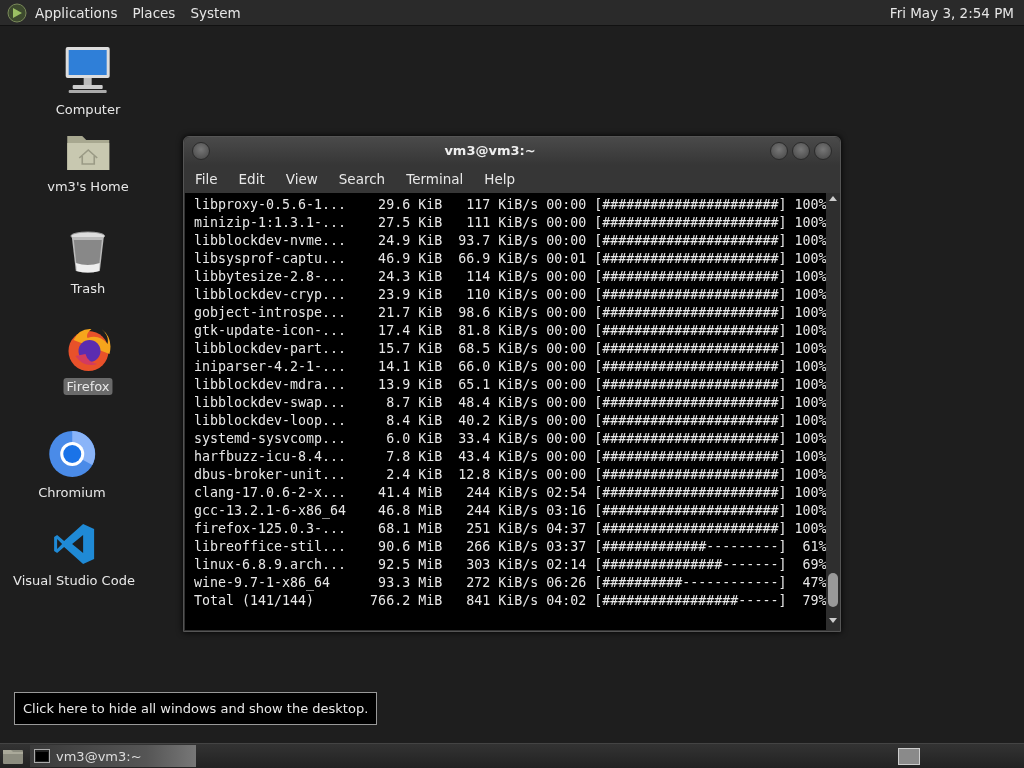 The image size is (1024, 768). Describe the element at coordinates (510, 439) in the screenshot. I see `terminal-line: systemd-sysvcomp... 6.0 KiB 33.4 KiB/s 00:00 [######################] 100%` at that location.